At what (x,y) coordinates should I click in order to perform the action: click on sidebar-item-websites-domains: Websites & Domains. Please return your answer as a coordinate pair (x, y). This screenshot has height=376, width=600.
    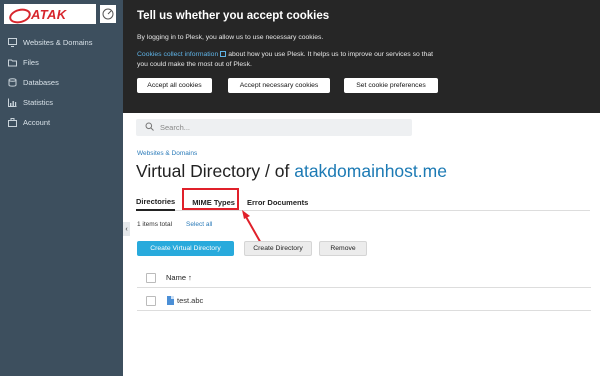
    Looking at the image, I should click on (61, 42).